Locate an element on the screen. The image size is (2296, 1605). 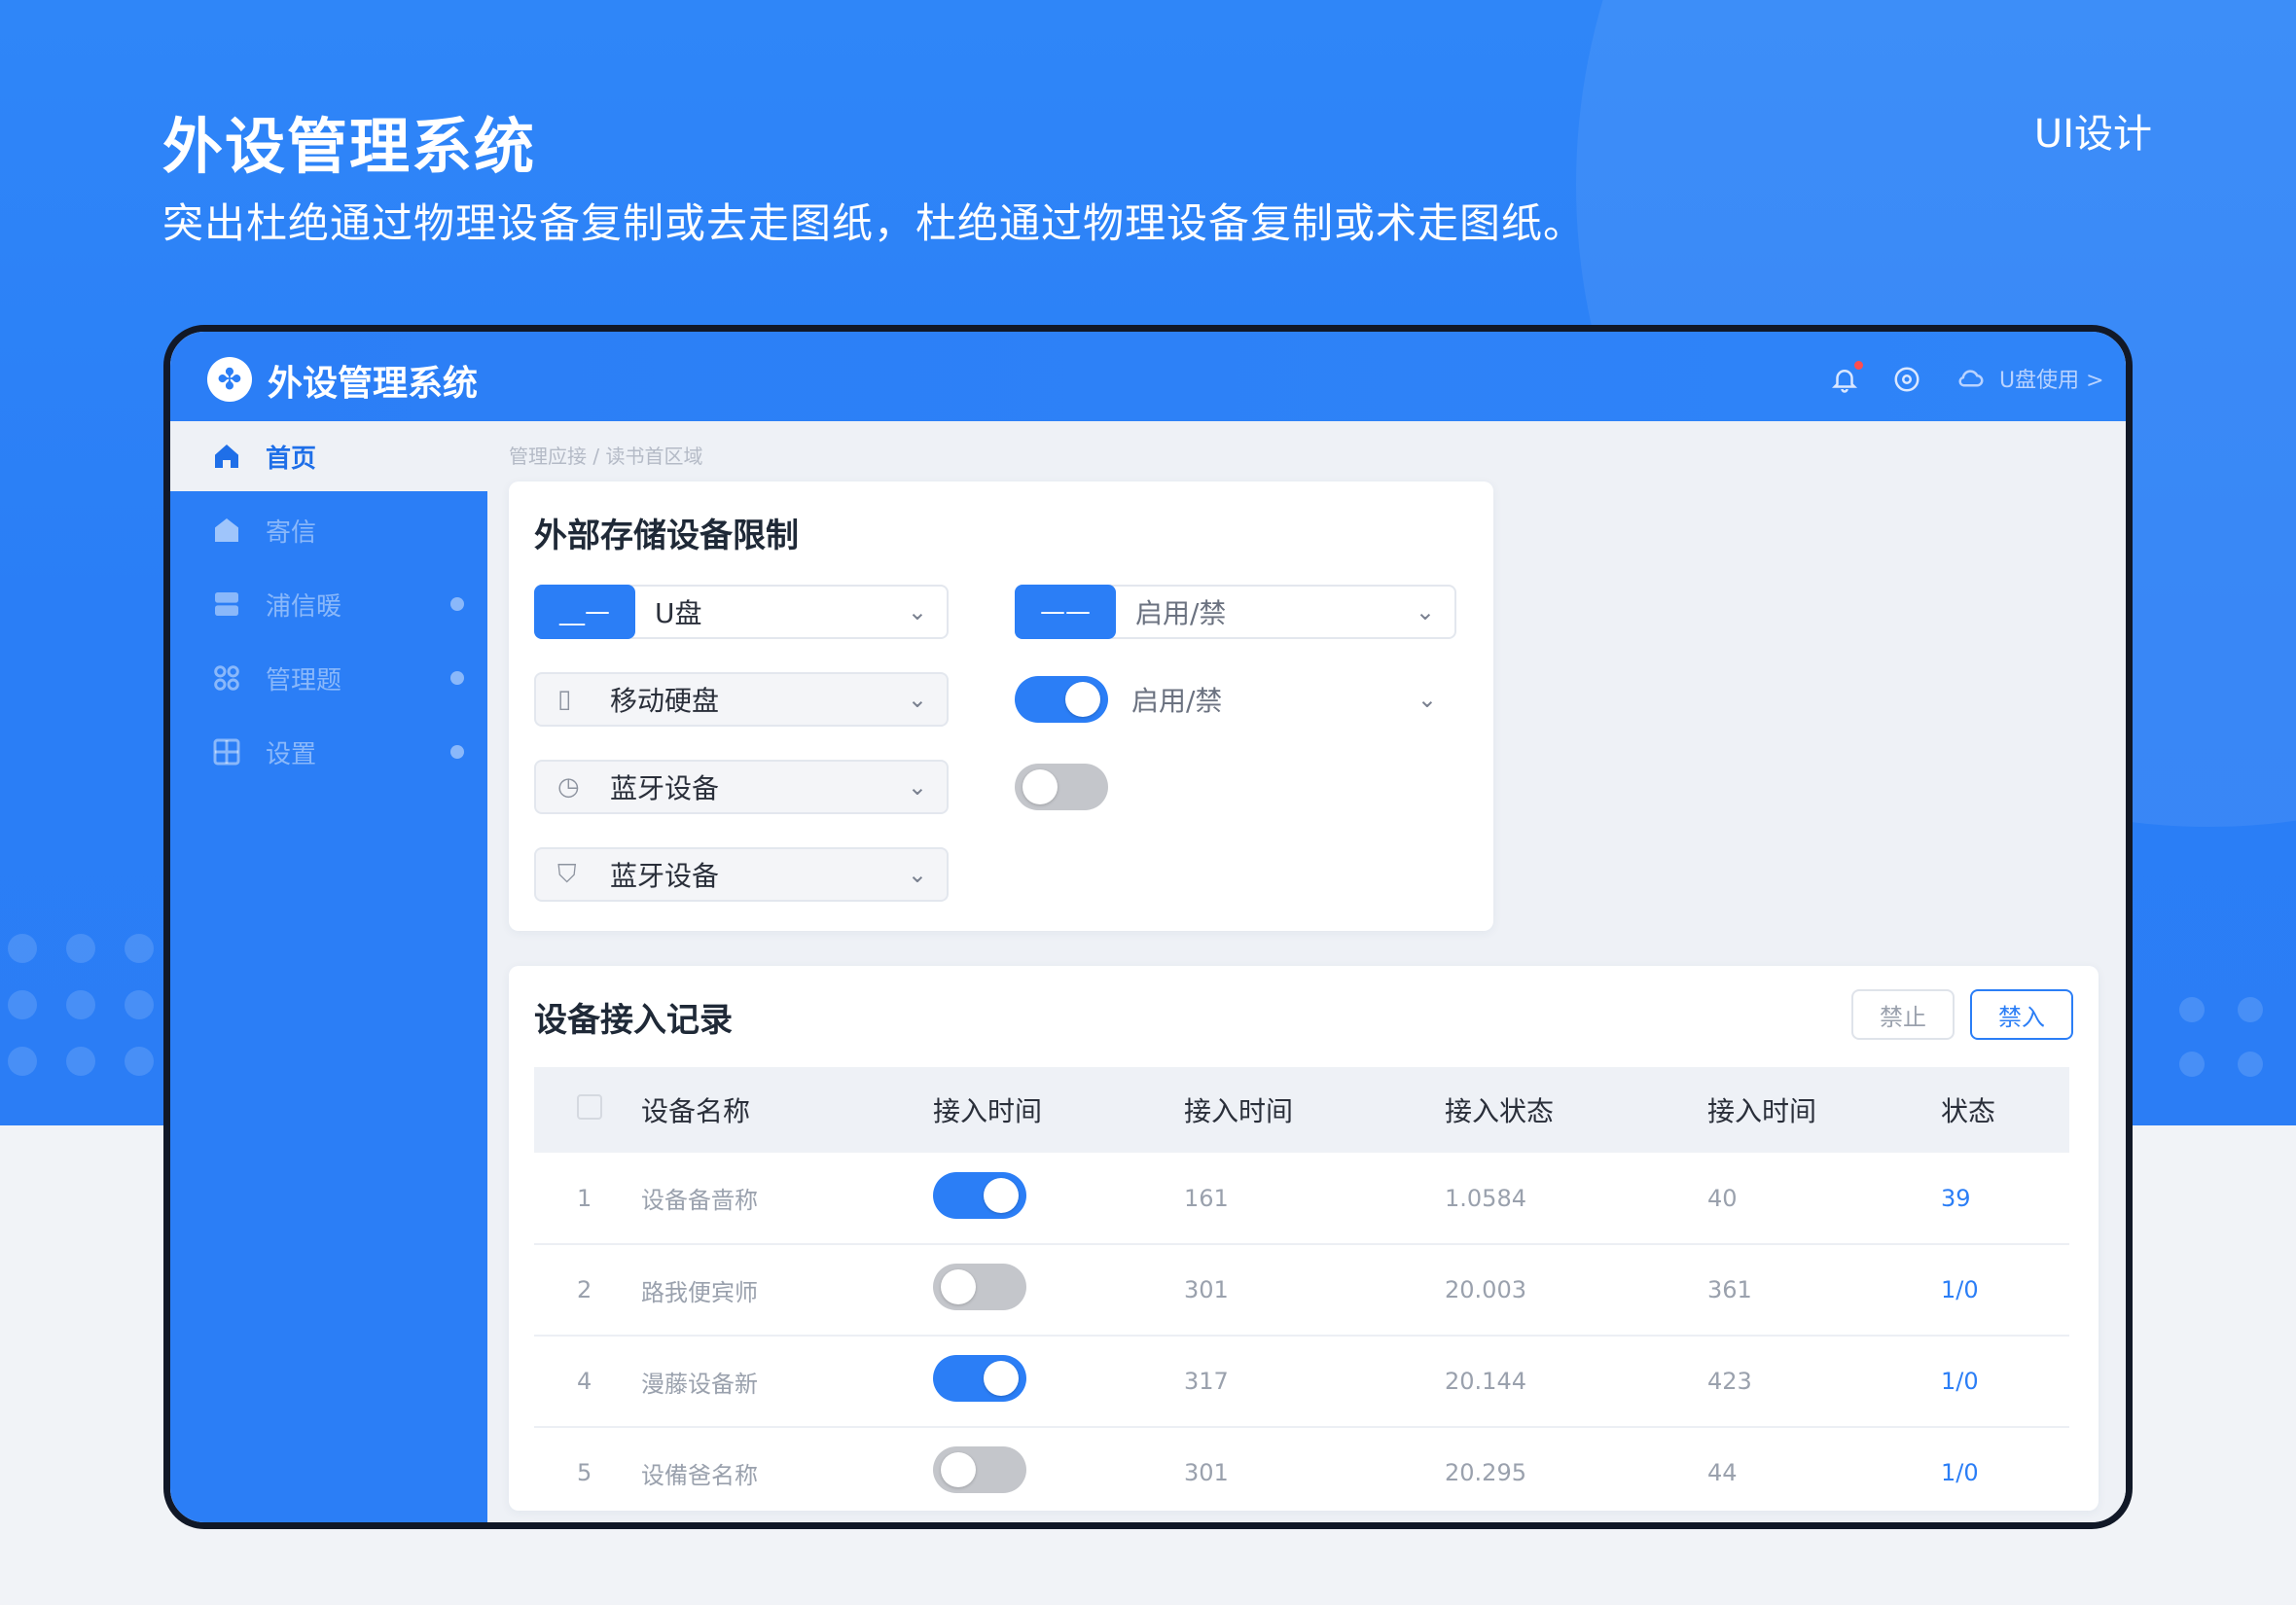
table-row: 5 设備爸名称 301 20.295 44 1/0 is located at coordinates (1301, 1473).